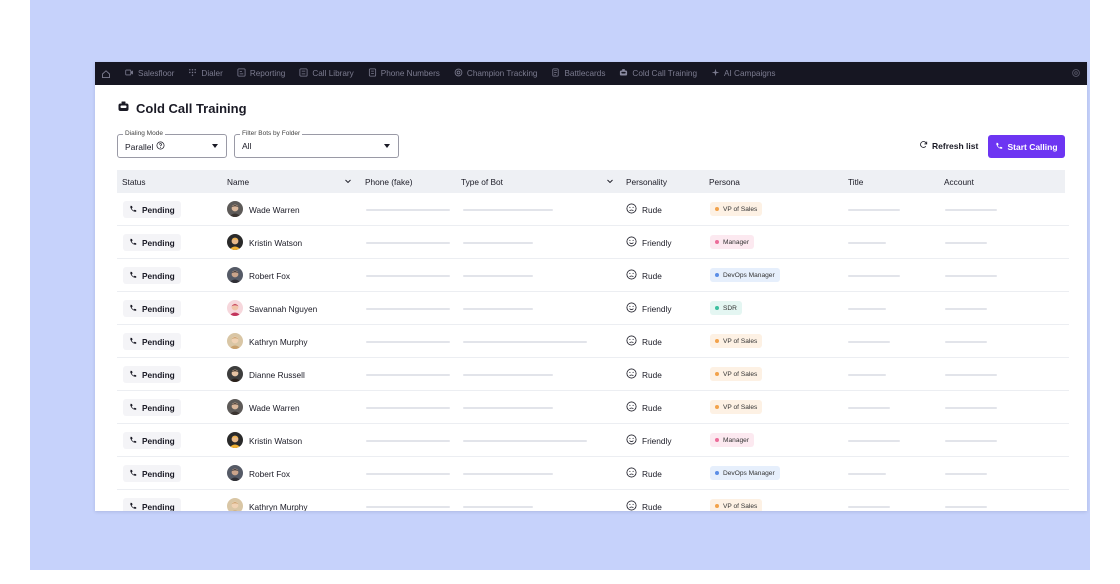 The height and width of the screenshot is (584, 1120). I want to click on refresh-list-button: Refresh list, so click(948, 145).